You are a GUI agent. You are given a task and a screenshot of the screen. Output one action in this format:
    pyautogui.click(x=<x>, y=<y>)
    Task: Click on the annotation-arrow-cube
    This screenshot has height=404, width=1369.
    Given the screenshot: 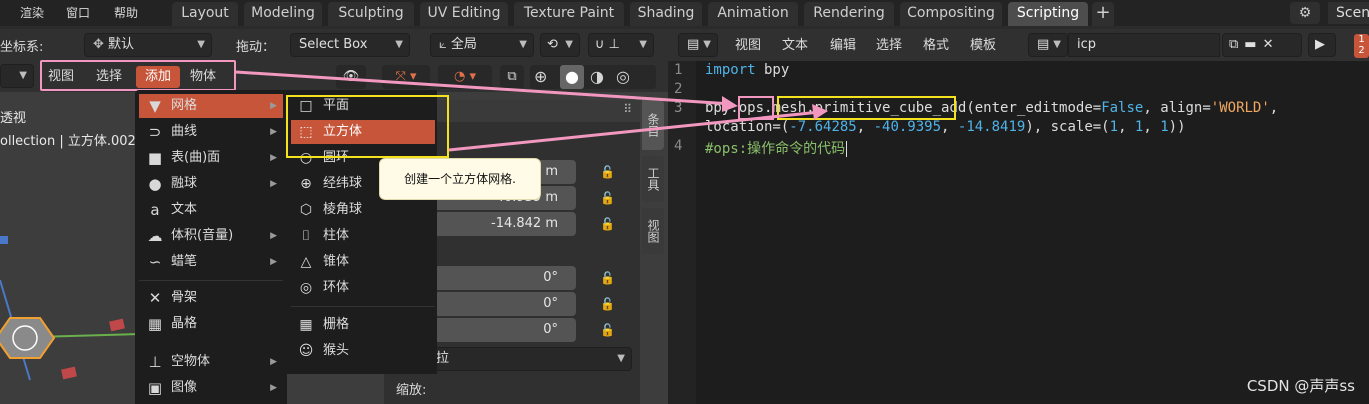 What is the action you would take?
    pyautogui.click(x=634, y=131)
    